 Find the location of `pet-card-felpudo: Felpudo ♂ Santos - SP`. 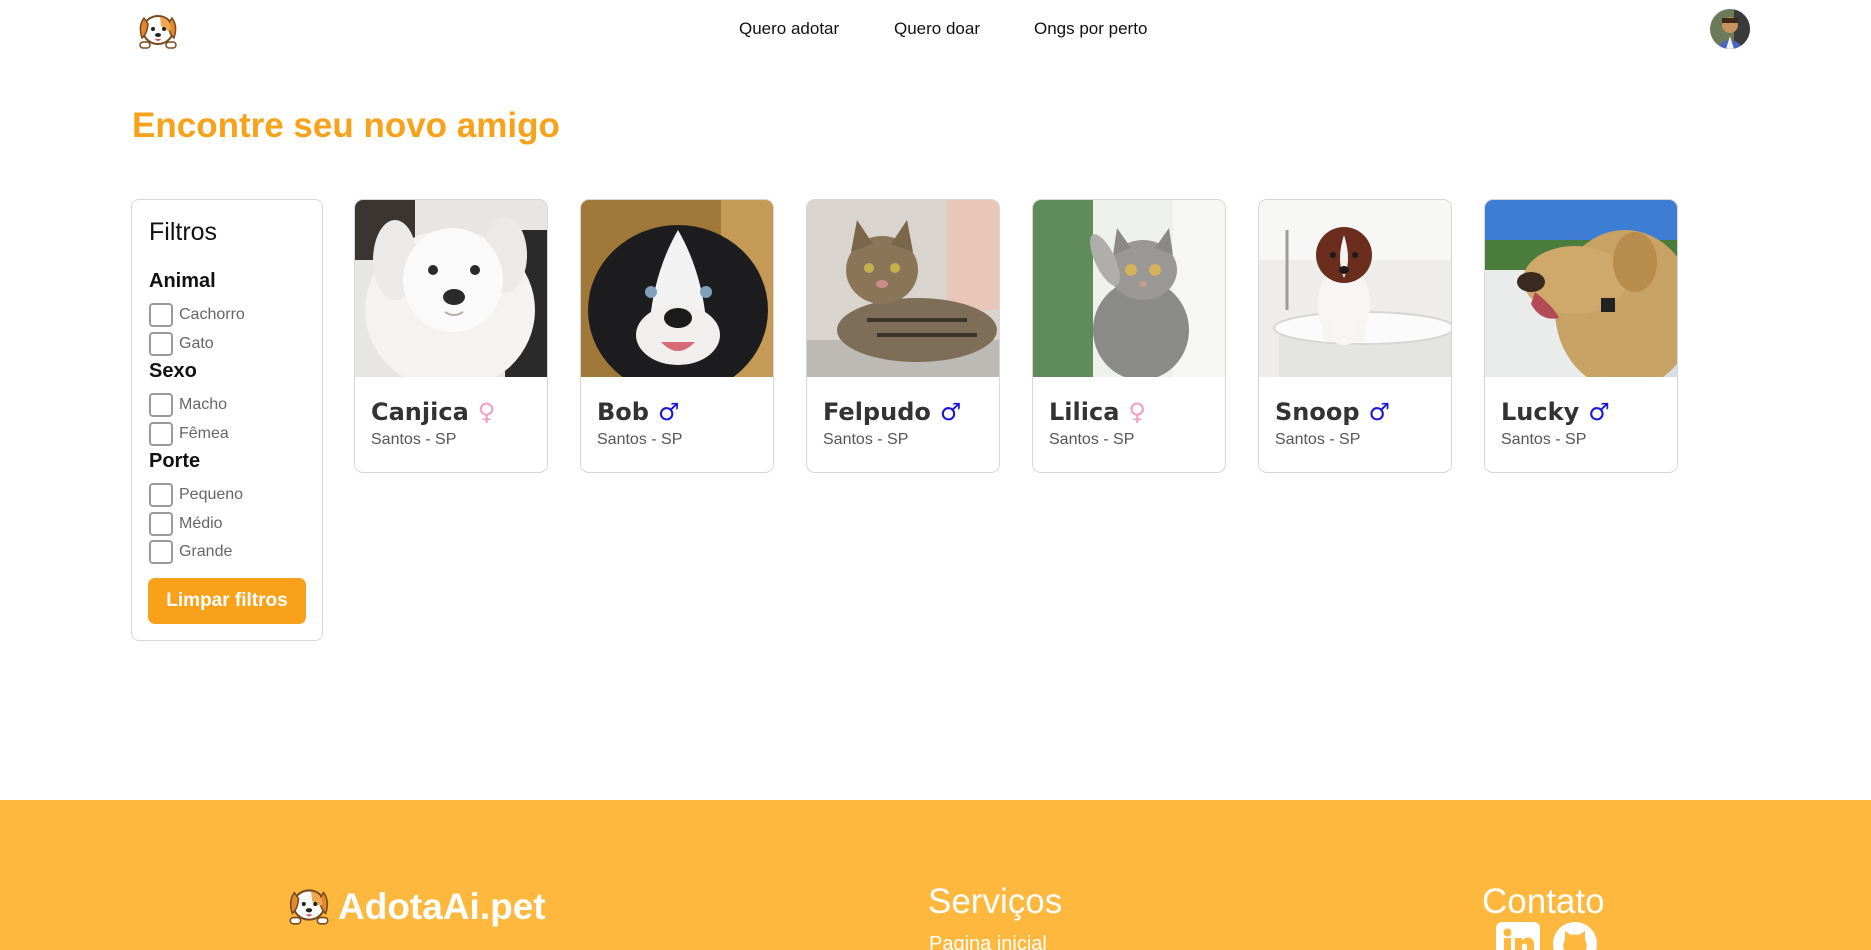

pet-card-felpudo: Felpudo ♂ Santos - SP is located at coordinates (903, 336).